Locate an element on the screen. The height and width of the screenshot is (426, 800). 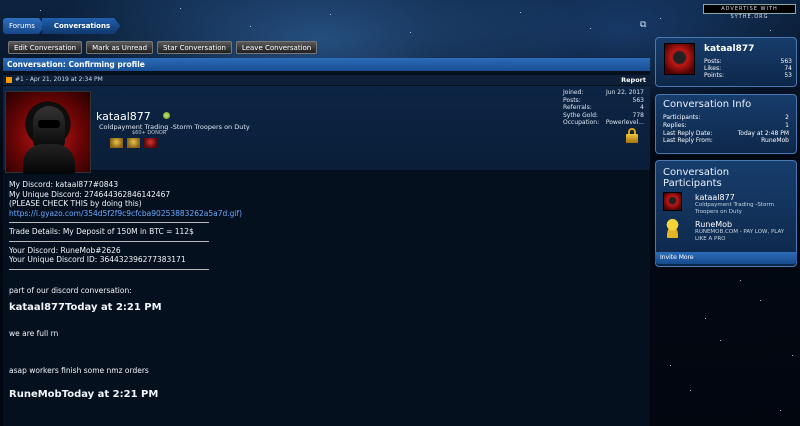
visitor-profile-panel: kataal877 Posts: 563 Likes: 74 Points: 53 is located at coordinates (726, 62).